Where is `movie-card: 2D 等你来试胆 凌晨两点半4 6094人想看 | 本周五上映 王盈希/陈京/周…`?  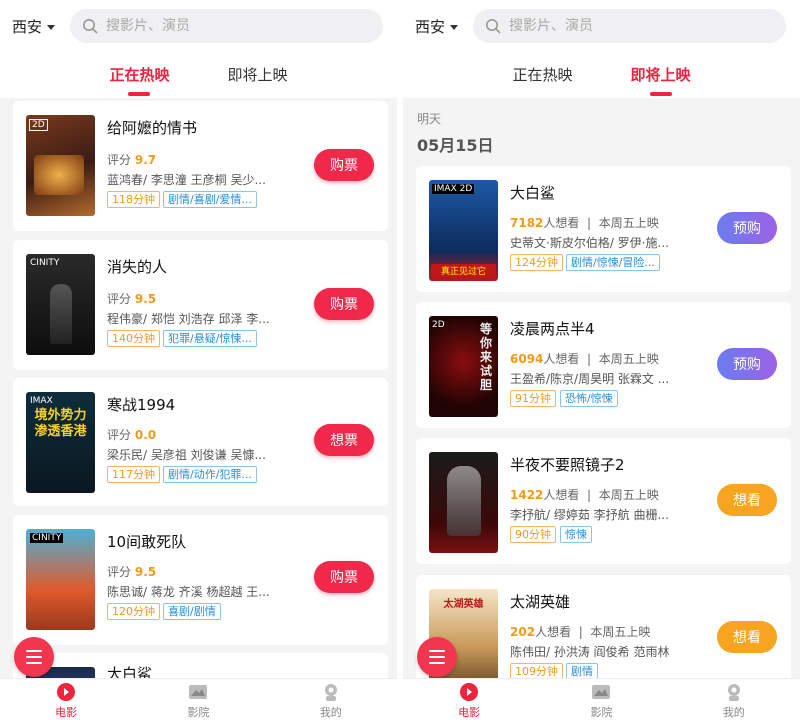 movie-card: 2D 等你来试胆 凌晨两点半4 6094人想看 | 本周五上映 王盈希/陈京/周… is located at coordinates (603, 365).